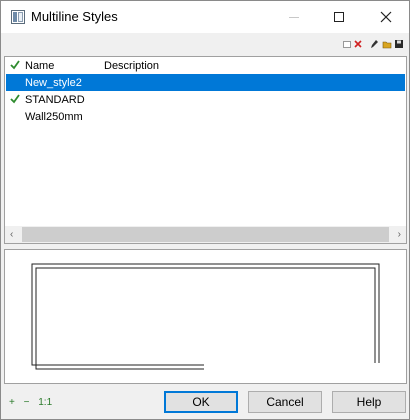  I want to click on minimize-icon, so click(294, 17).